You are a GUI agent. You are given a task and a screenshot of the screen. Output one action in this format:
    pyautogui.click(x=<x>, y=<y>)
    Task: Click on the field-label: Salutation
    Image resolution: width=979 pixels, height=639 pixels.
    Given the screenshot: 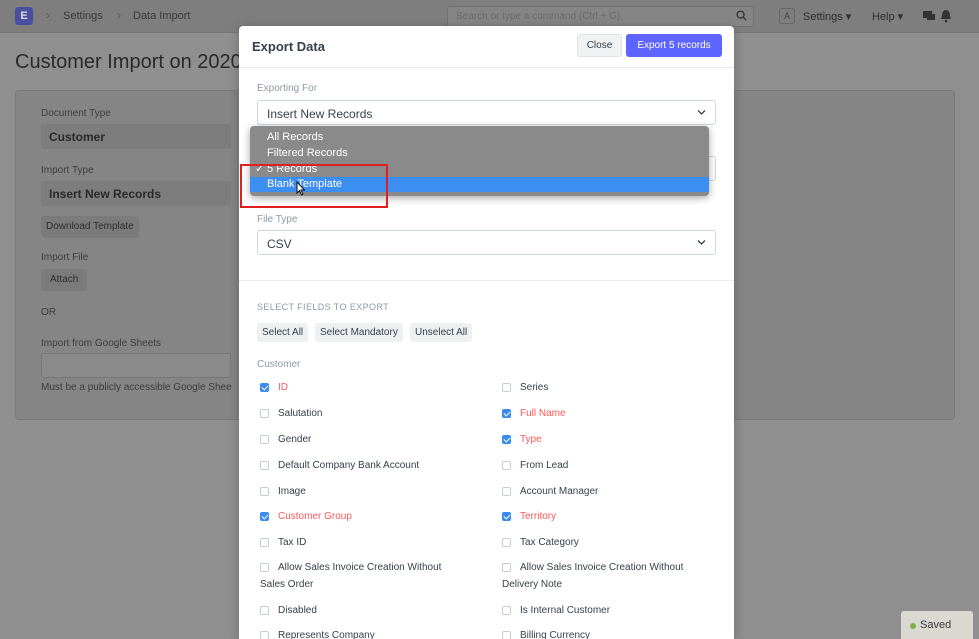 What is the action you would take?
    pyautogui.click(x=300, y=413)
    